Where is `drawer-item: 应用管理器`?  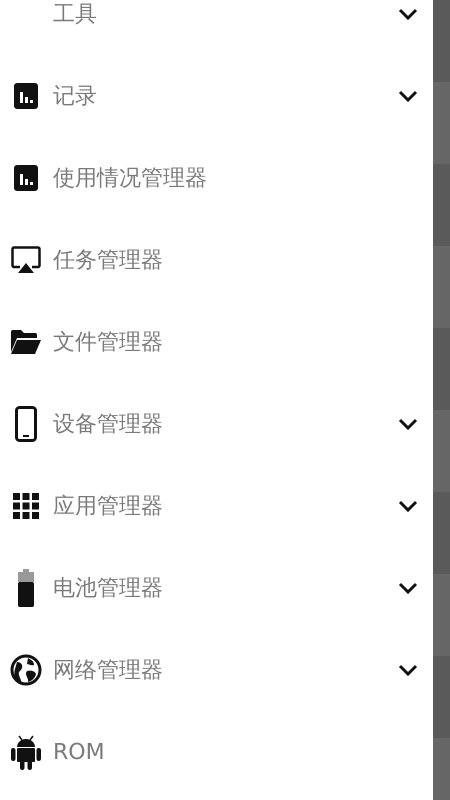 drawer-item: 应用管理器 is located at coordinates (216, 506).